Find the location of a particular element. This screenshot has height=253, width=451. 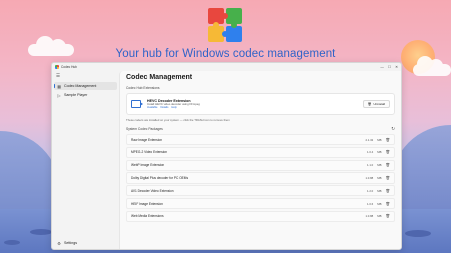

gear-icon: ⚙ is located at coordinates (59, 243).